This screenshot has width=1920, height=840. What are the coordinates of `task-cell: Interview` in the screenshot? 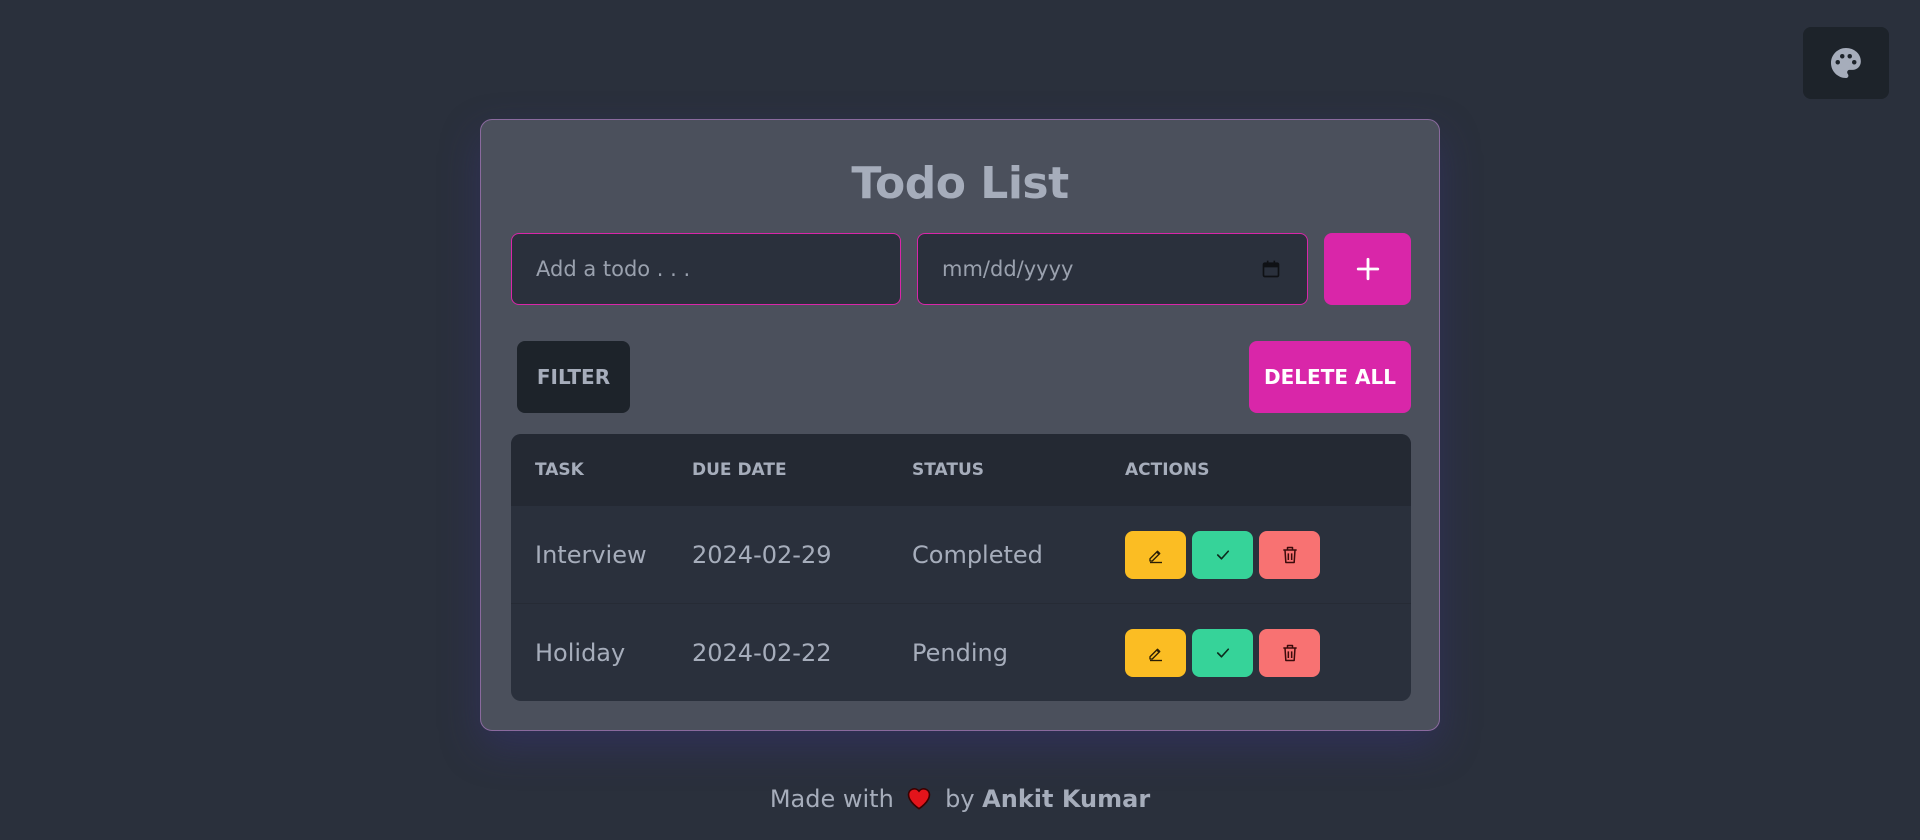 It's located at (591, 554).